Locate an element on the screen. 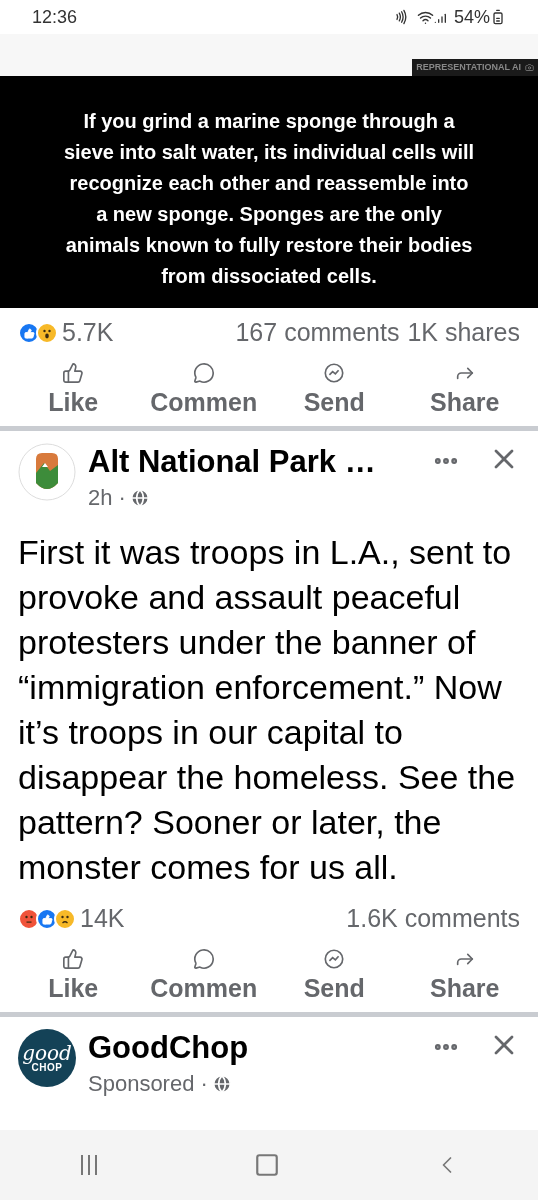 The width and height of the screenshot is (538, 1200). sad-reaction-icon is located at coordinates (65, 919).